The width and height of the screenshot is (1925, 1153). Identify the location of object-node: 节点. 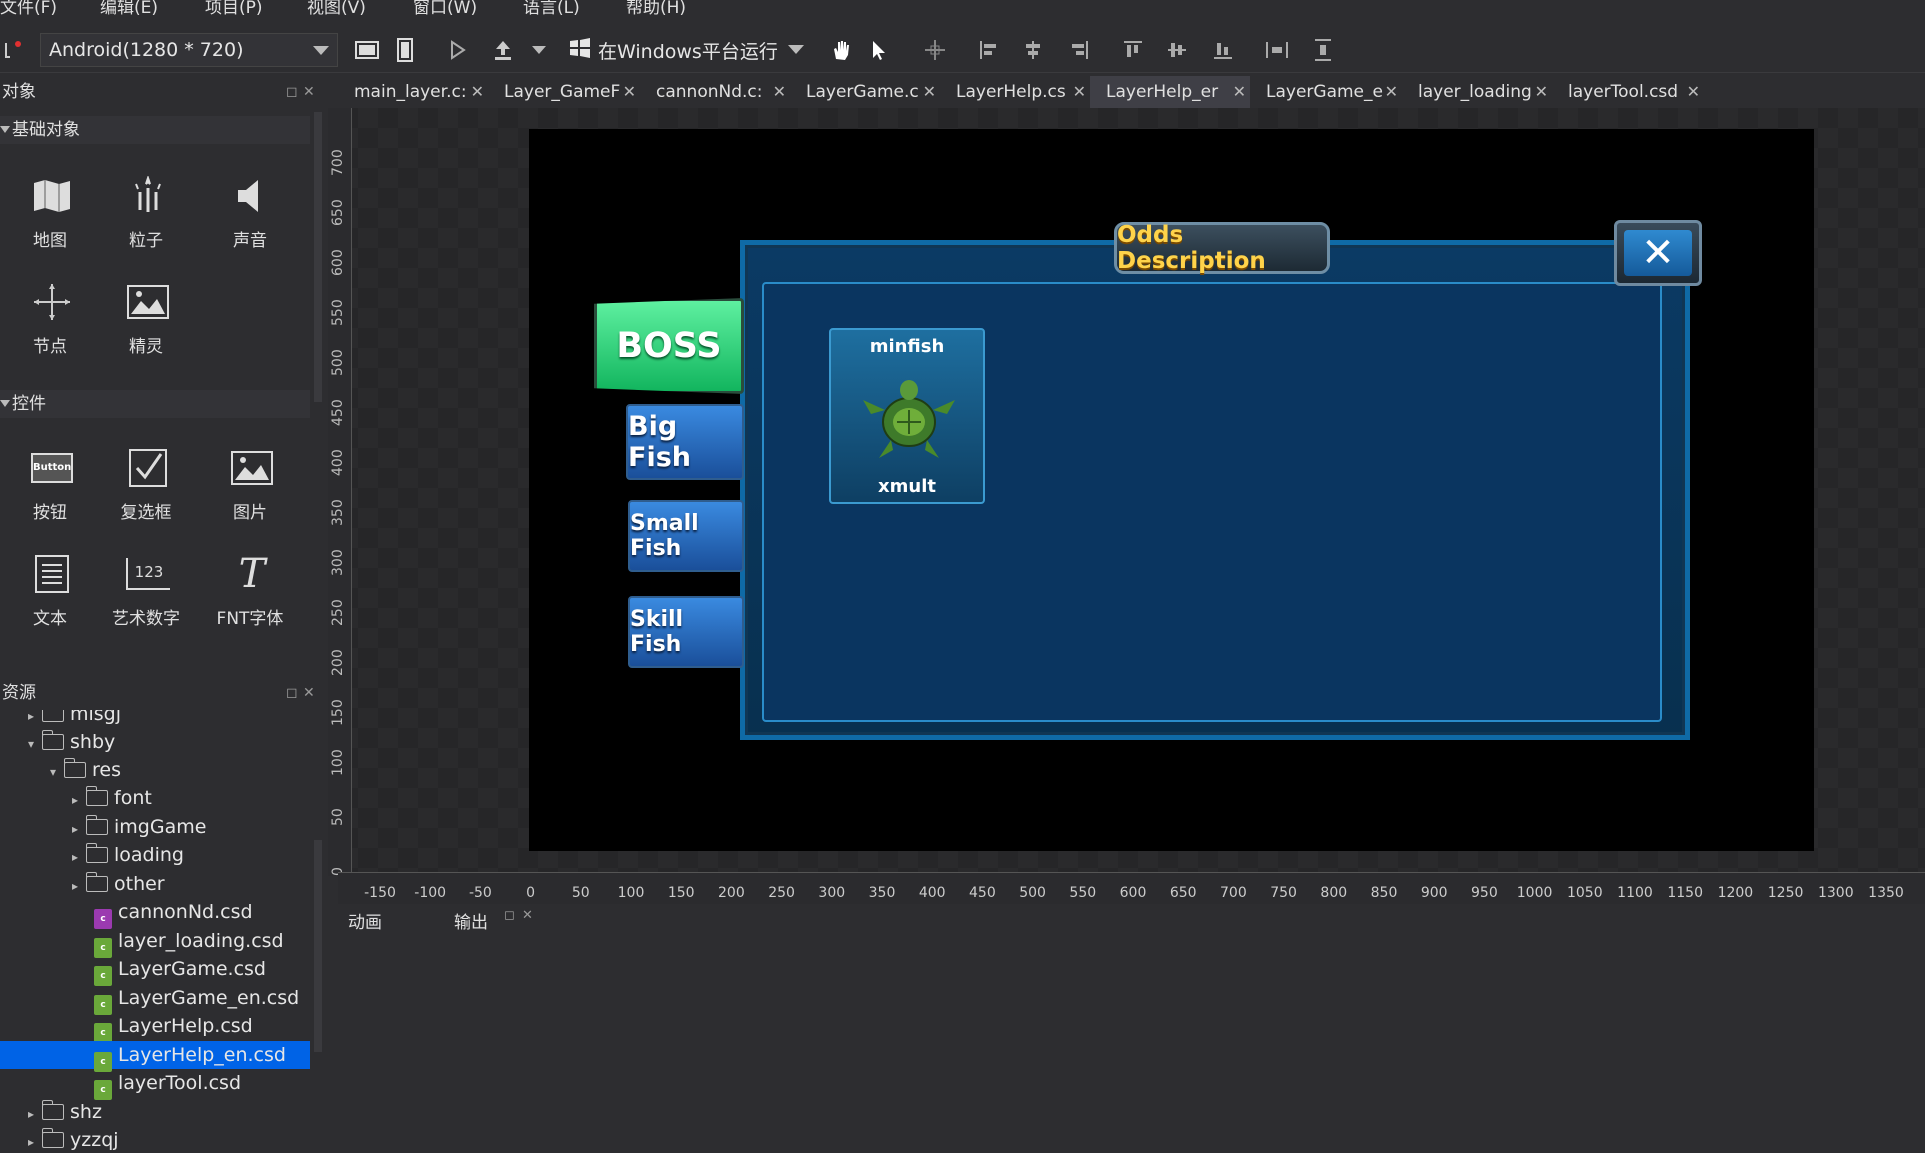
(50, 324).